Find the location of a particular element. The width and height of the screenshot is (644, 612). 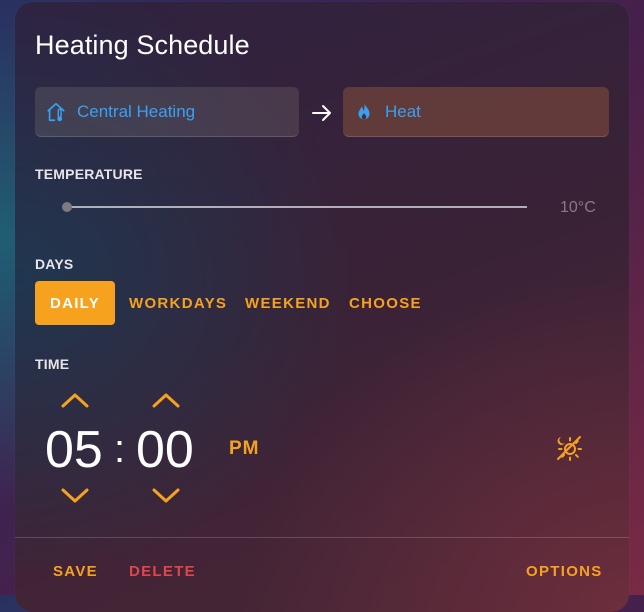

day-option-daily: DAILY is located at coordinates (75, 303).